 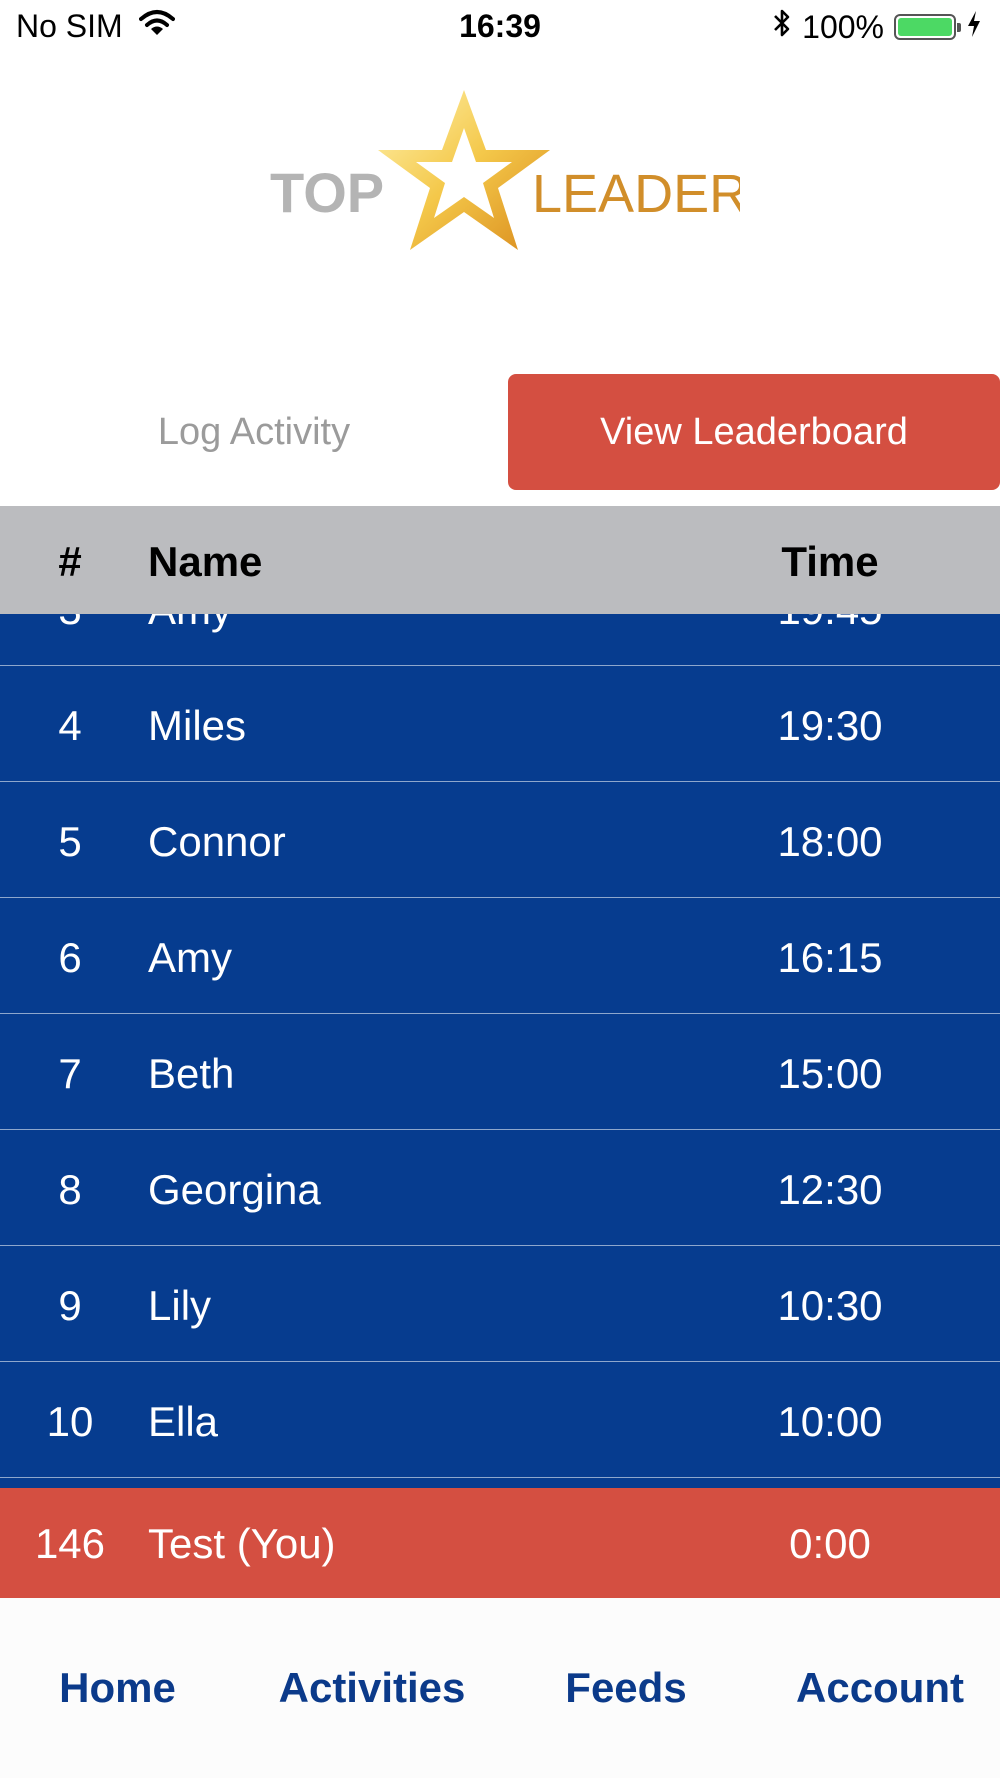 I want to click on tab-home: Home, so click(x=117, y=1688).